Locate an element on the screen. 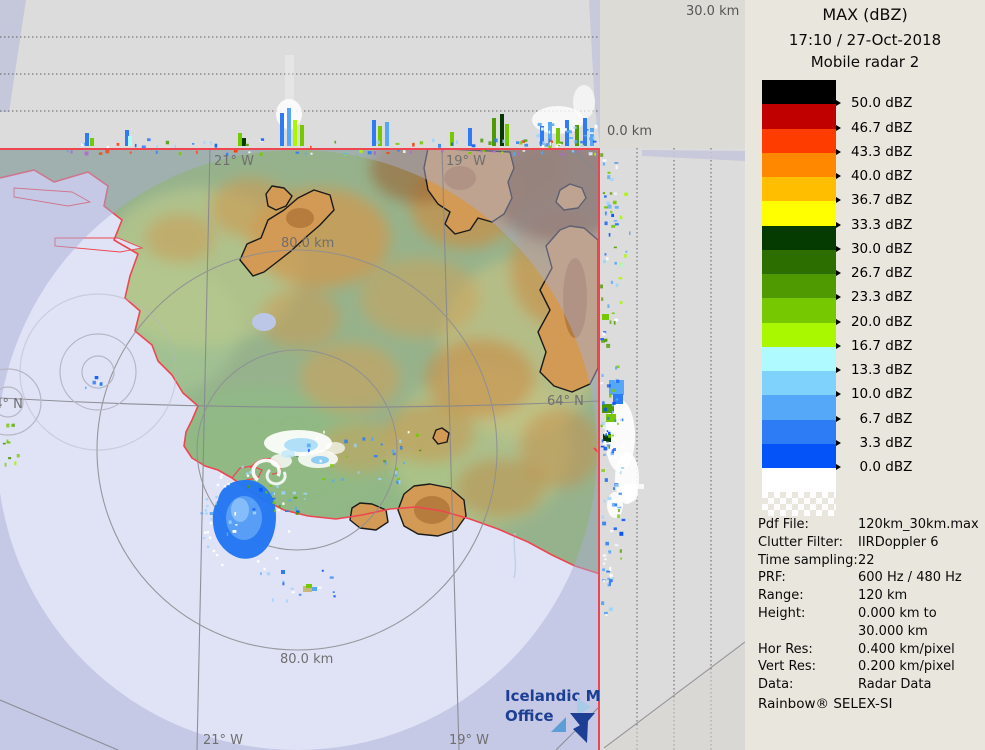  legend-band-label: 6.7 dBZ is located at coordinates (874, 419).